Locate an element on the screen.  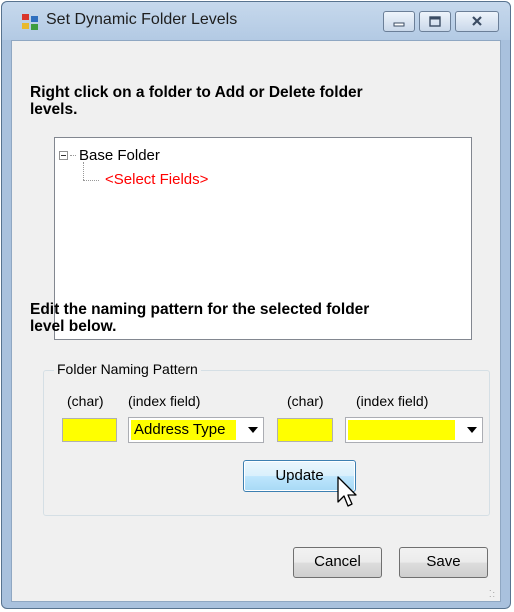
index-field-label-1: (index field) is located at coordinates (164, 401).